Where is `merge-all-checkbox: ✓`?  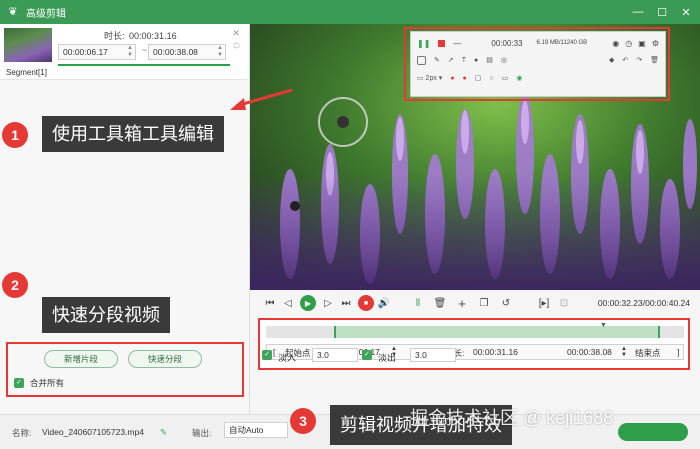
merge-all-checkbox: ✓ is located at coordinates (19, 383).